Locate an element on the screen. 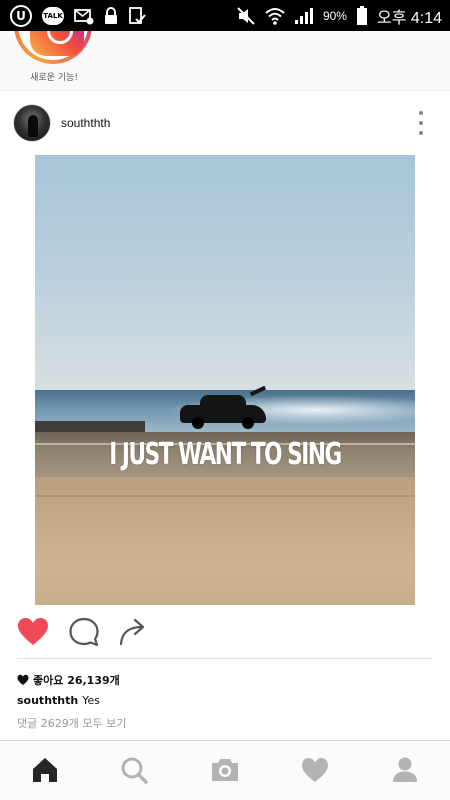 The image size is (450, 800). image-overlay-text: I JUST WANT TO SING is located at coordinates (225, 454).